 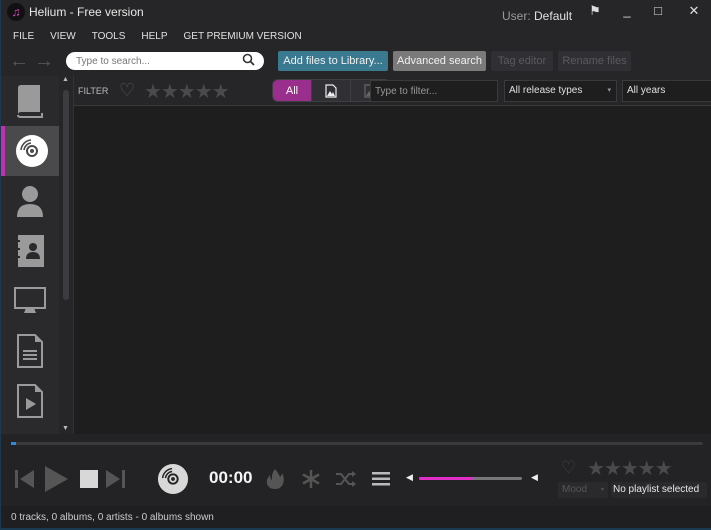 What do you see at coordinates (156, 61) in the screenshot?
I see `search-input` at bounding box center [156, 61].